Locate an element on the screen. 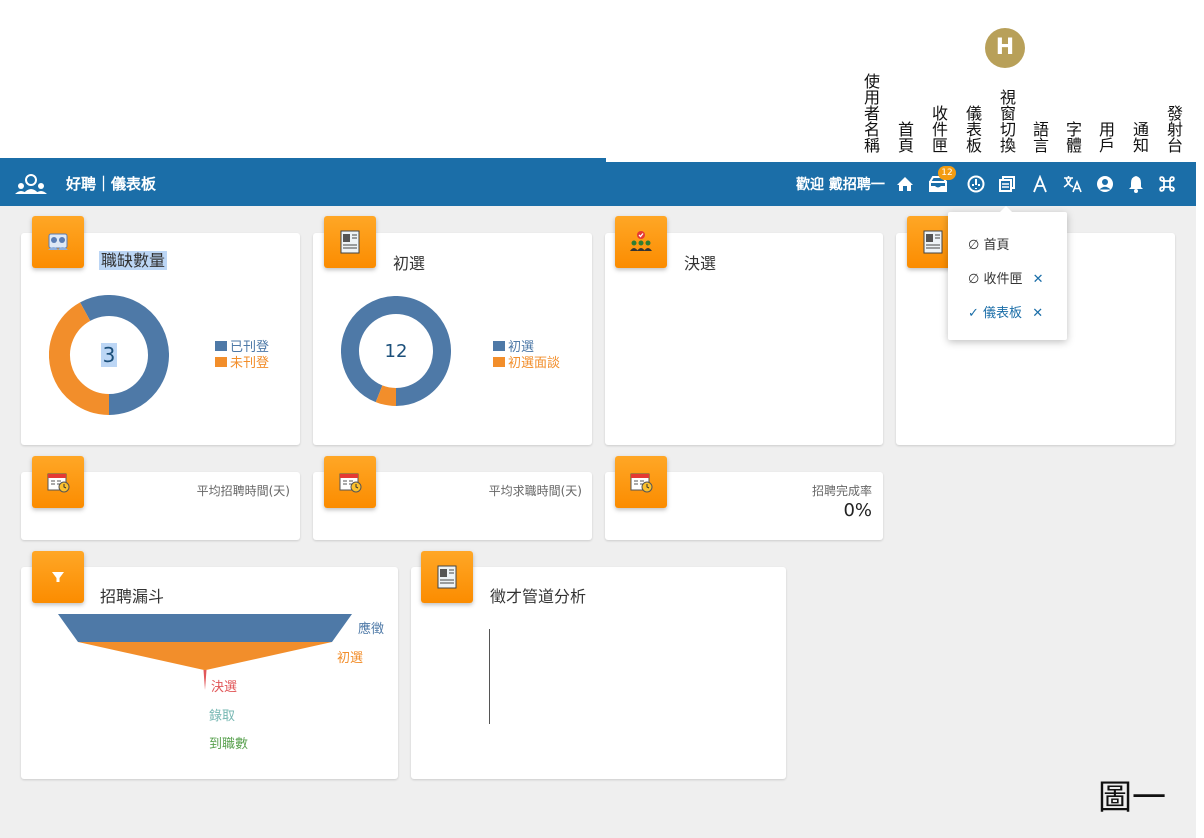 The width and height of the screenshot is (1204, 838). funnel-label: 應徵 is located at coordinates (371, 629).